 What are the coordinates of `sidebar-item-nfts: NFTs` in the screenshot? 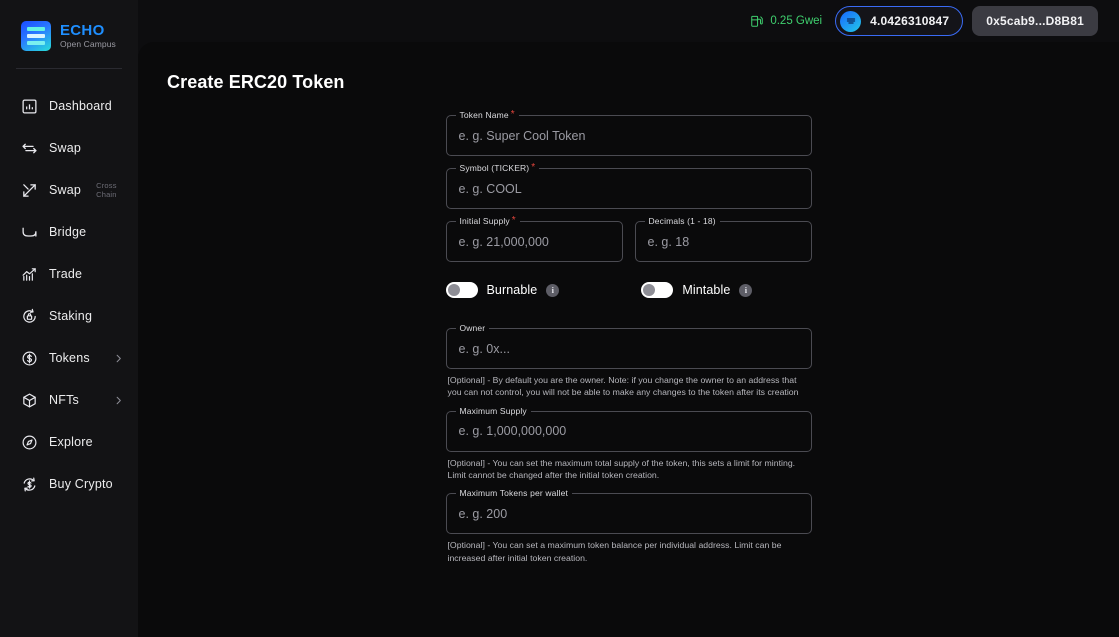 It's located at (69, 400).